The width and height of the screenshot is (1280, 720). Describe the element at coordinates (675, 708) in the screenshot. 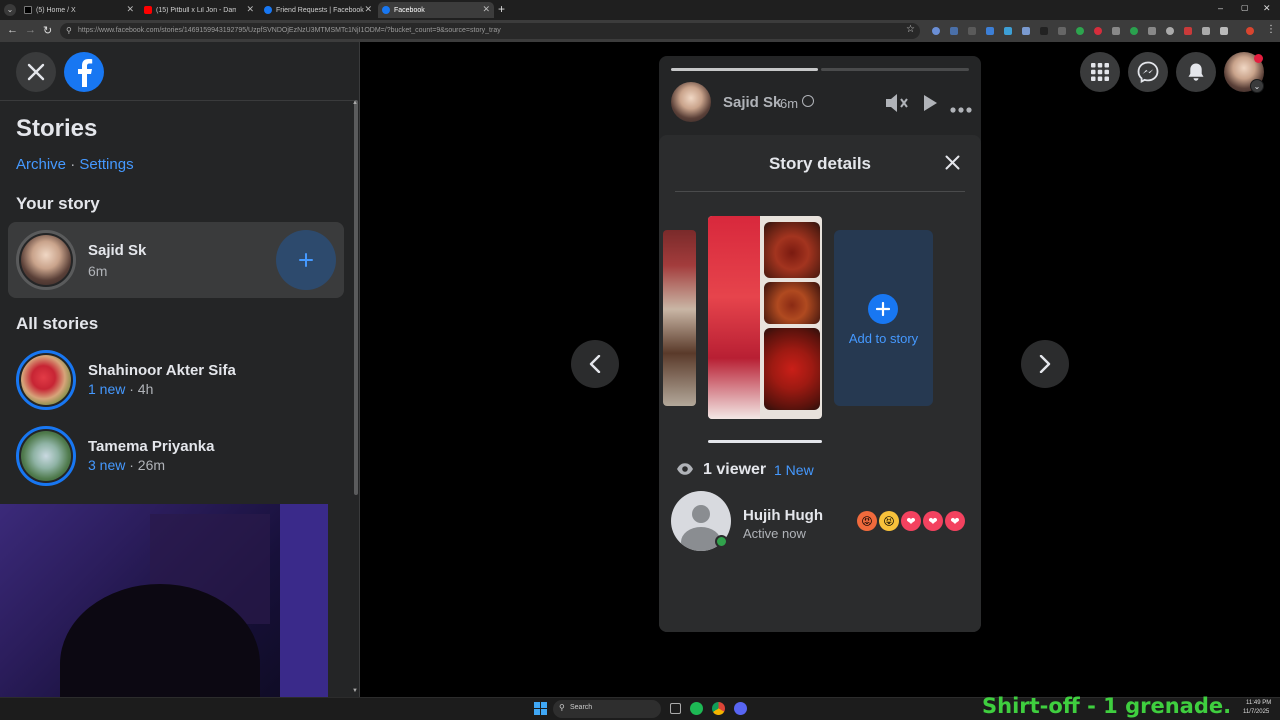

I see `task-view-icon` at that location.